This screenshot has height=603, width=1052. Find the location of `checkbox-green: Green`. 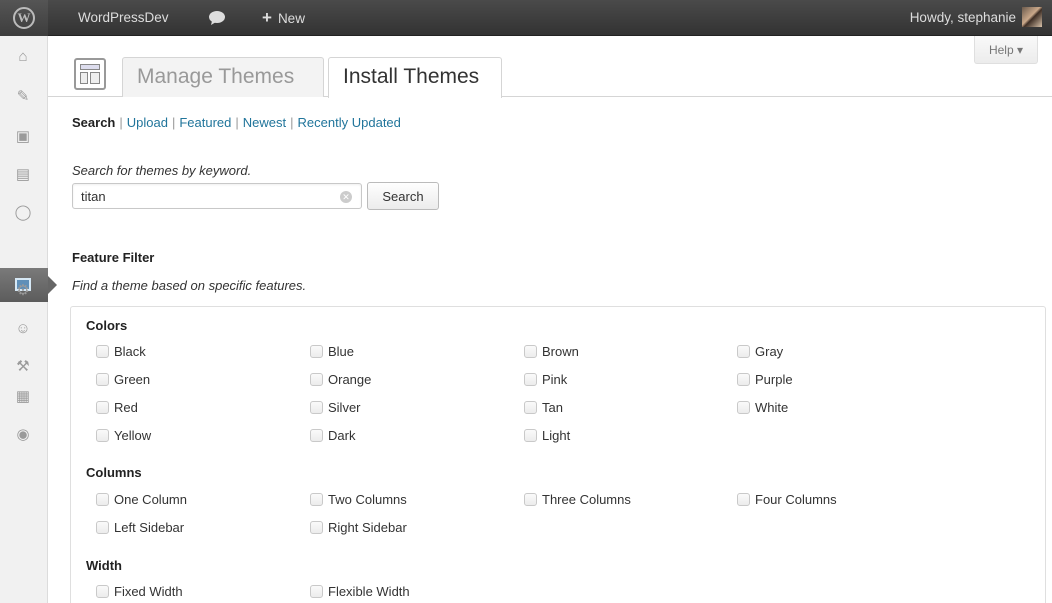

checkbox-green: Green is located at coordinates (123, 379).